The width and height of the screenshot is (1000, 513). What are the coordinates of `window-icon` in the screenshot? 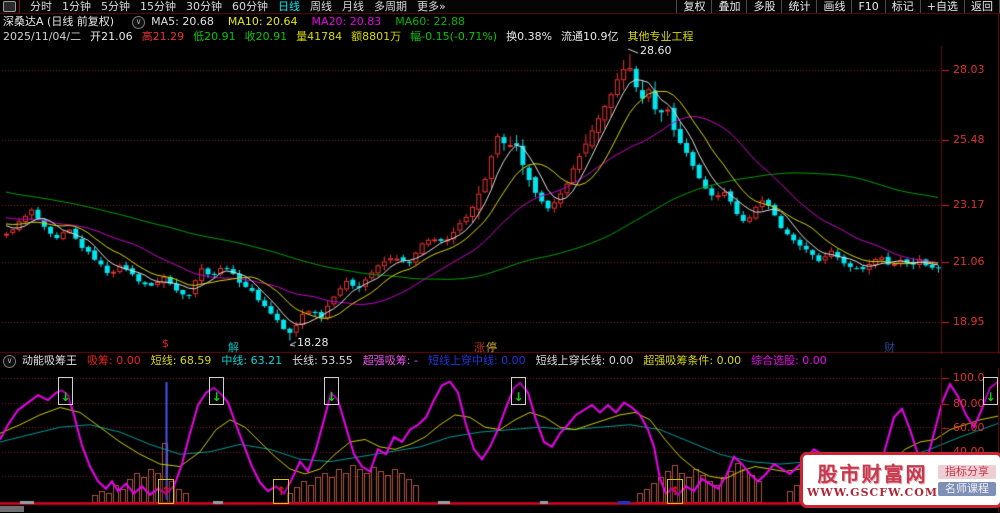 It's located at (9, 6).